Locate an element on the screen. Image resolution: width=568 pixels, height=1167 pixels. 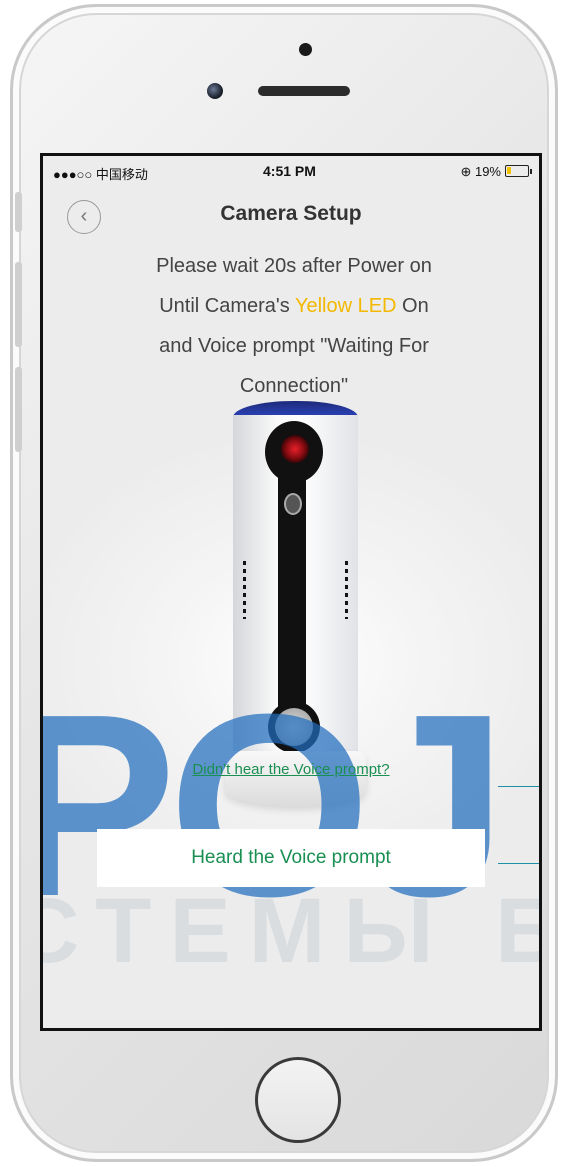
battery-level is located at coordinates (509, 170).